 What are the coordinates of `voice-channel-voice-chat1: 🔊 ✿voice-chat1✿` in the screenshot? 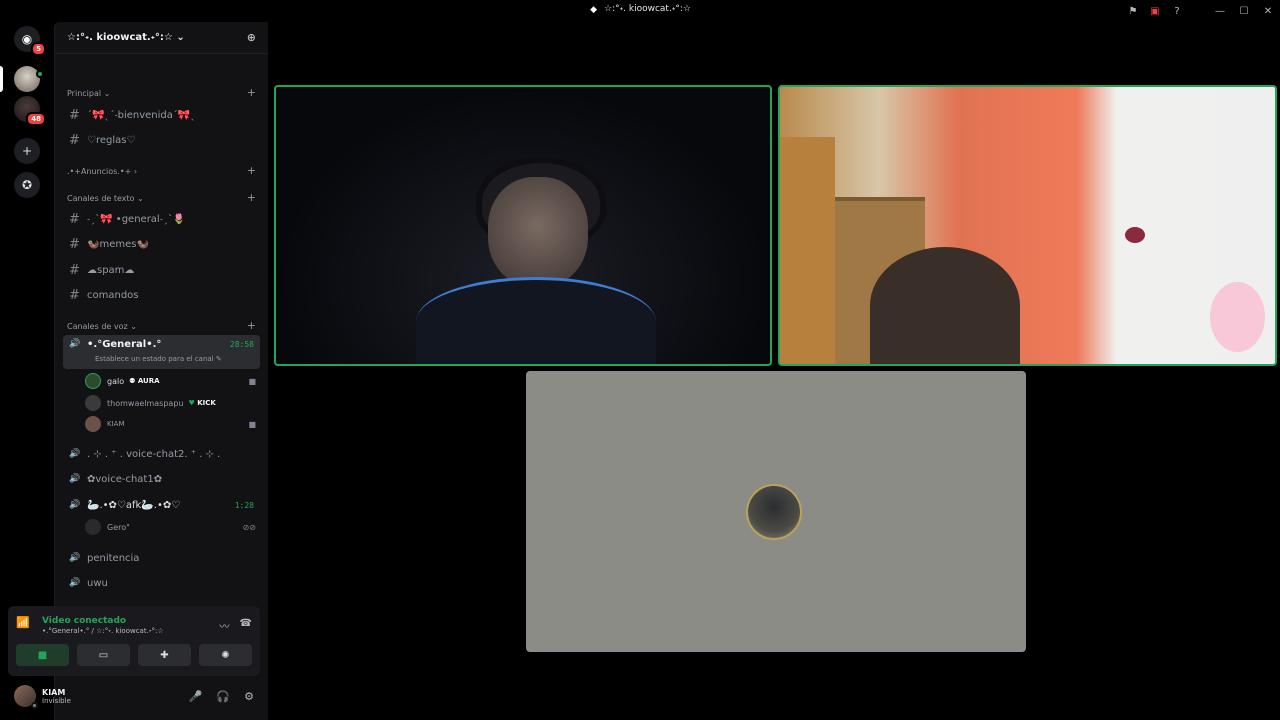 It's located at (161, 479).